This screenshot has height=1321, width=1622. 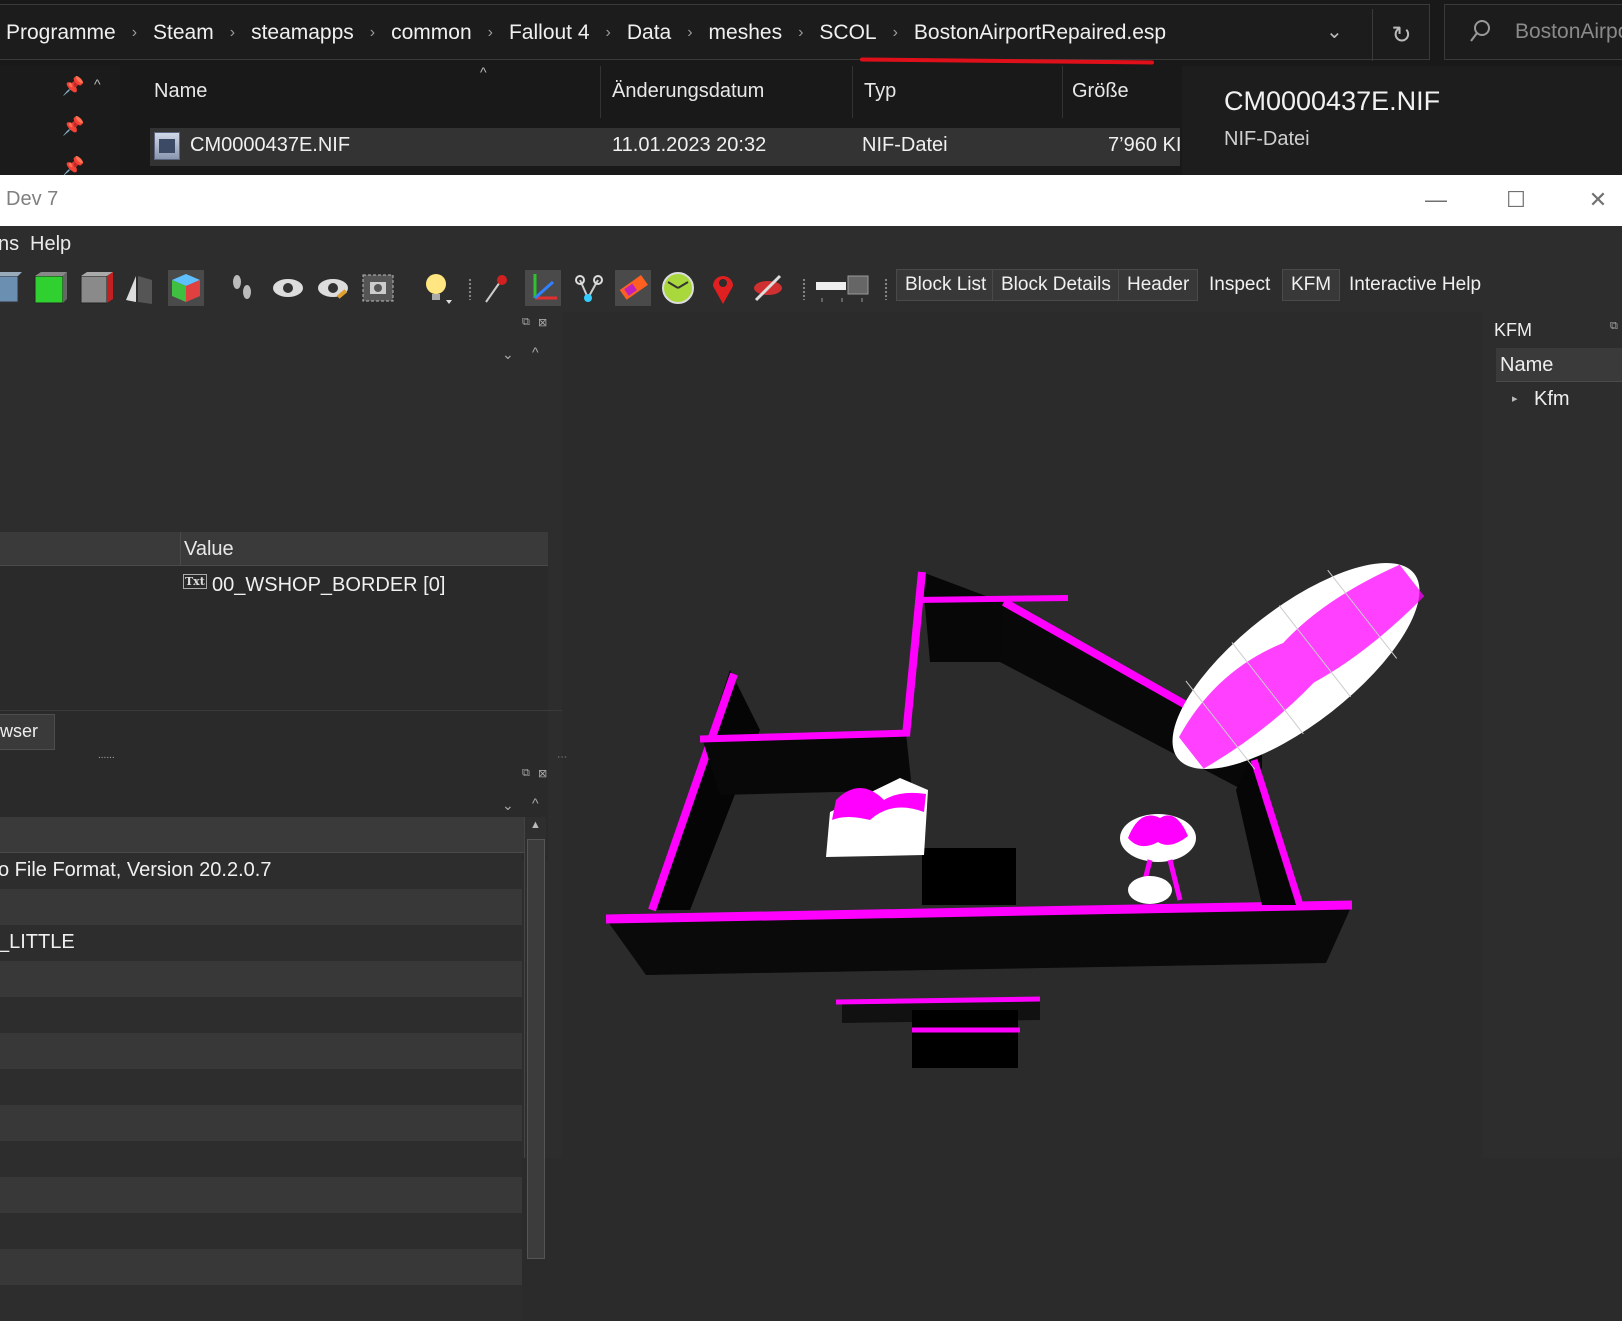 What do you see at coordinates (746, 33) in the screenshot?
I see `breadcrumb-item: meshes` at bounding box center [746, 33].